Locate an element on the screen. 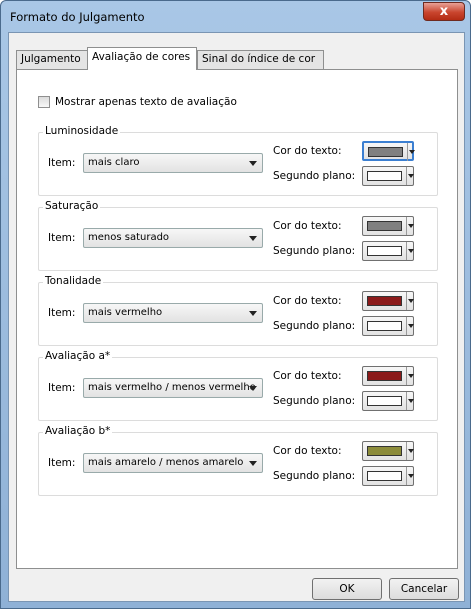  tab-julgamento: Julgamento is located at coordinates (52, 59).